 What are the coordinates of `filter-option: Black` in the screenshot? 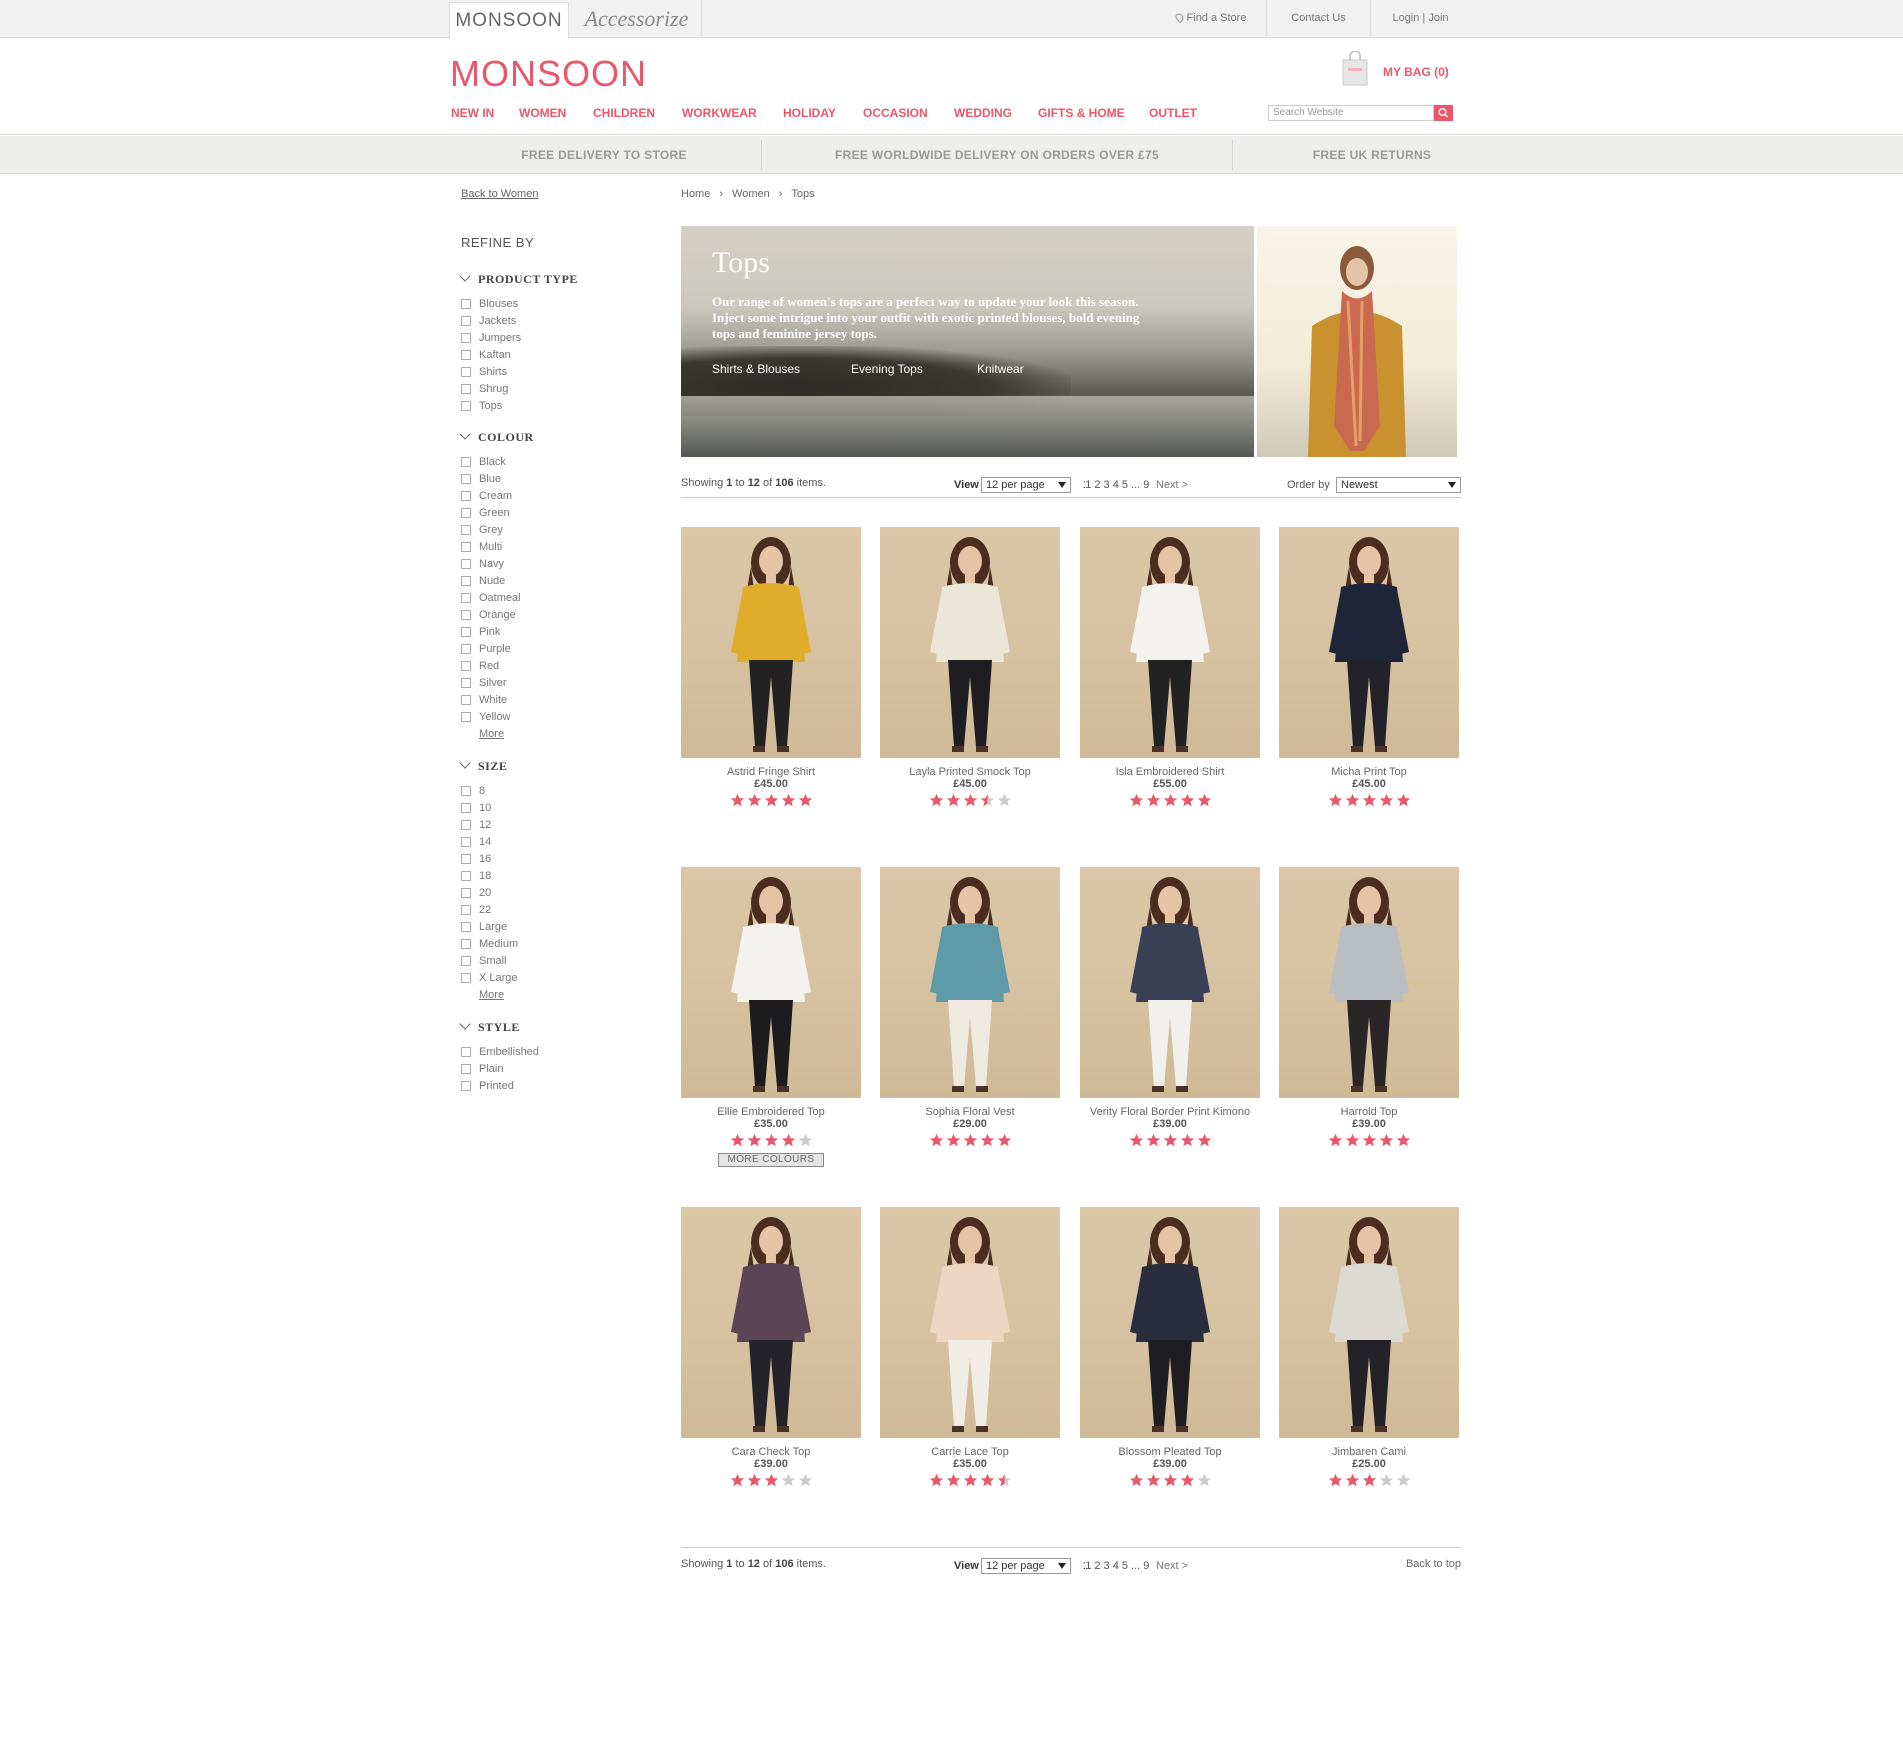 It's located at (483, 462).